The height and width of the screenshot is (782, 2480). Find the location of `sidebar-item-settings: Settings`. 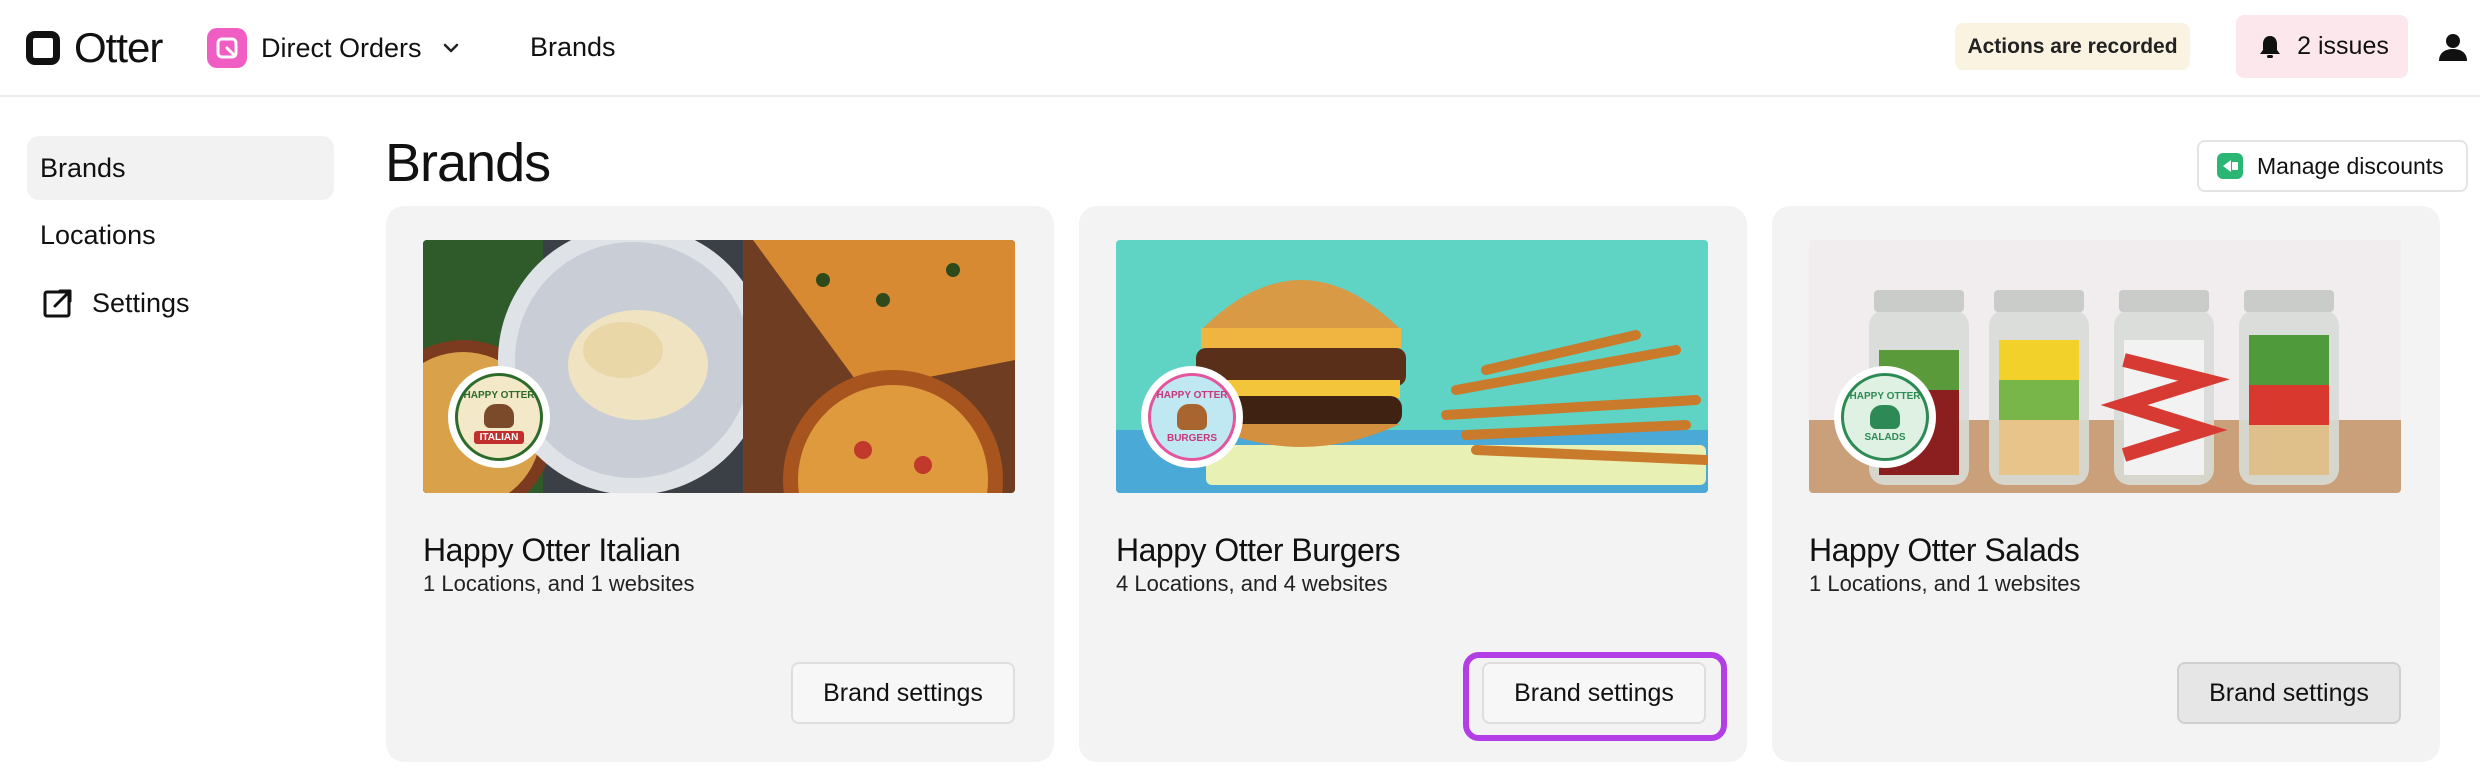

sidebar-item-settings: Settings is located at coordinates (180, 303).